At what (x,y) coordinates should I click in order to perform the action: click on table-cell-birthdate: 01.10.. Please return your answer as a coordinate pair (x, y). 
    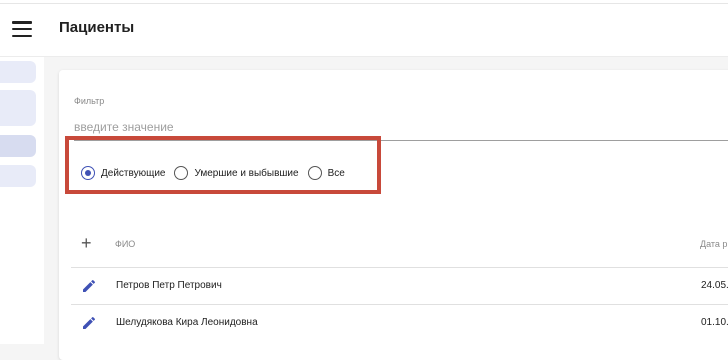
    Looking at the image, I should click on (714, 322).